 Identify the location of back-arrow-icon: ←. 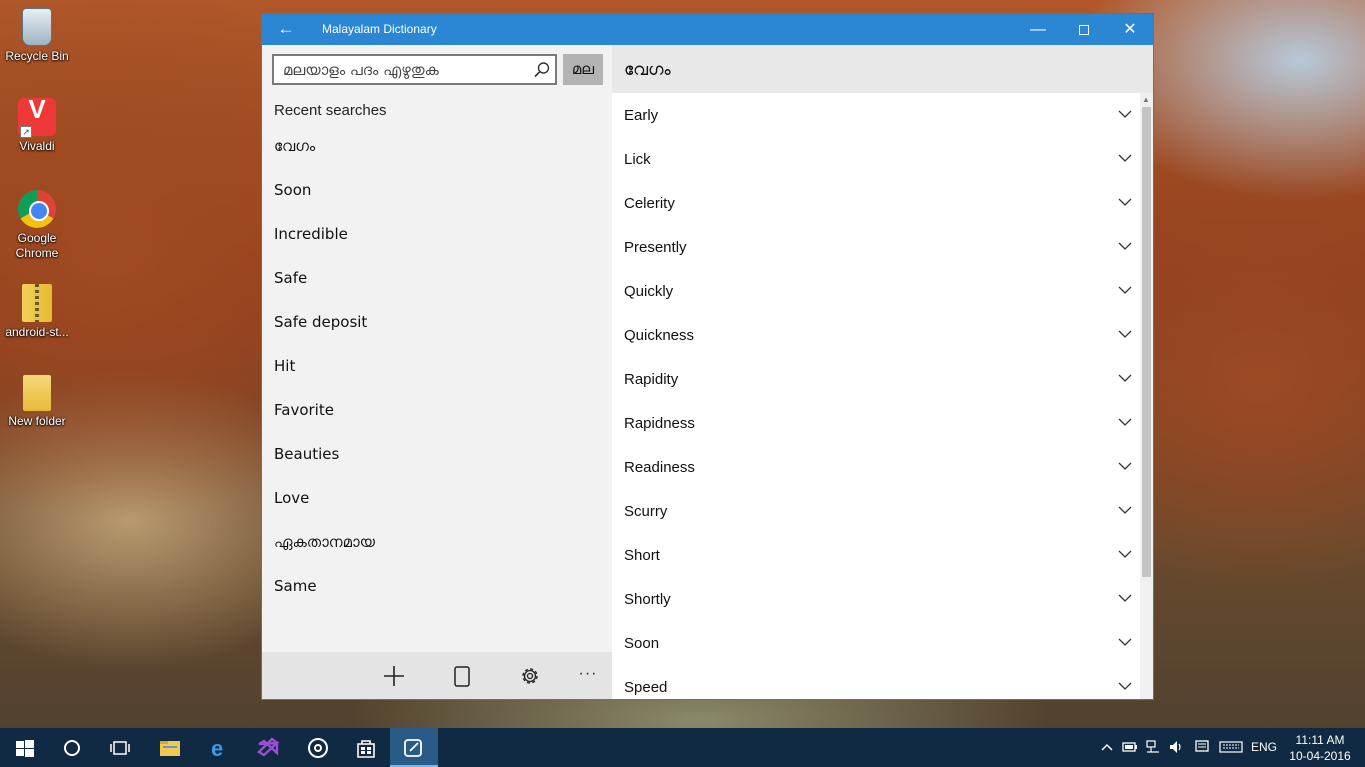
(286, 28).